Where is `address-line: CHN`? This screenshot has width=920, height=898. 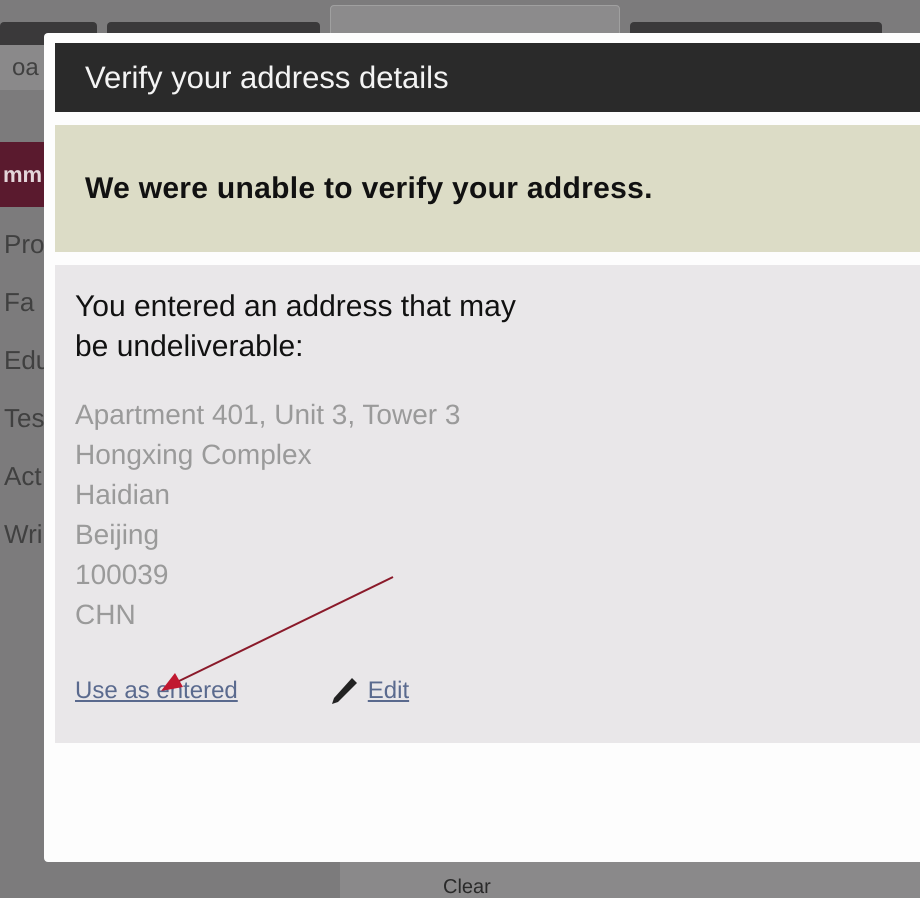
address-line: CHN is located at coordinates (106, 615).